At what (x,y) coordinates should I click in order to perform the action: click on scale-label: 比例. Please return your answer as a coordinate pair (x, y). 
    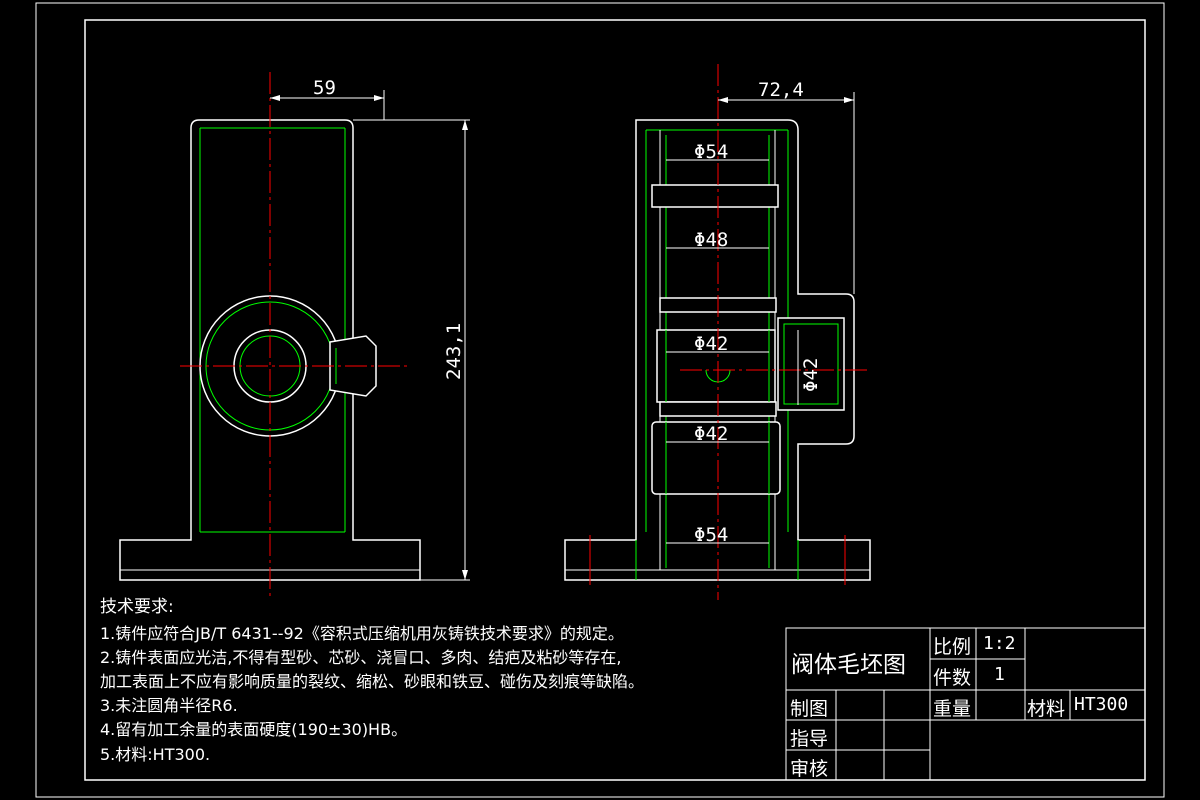
    Looking at the image, I should click on (952, 647).